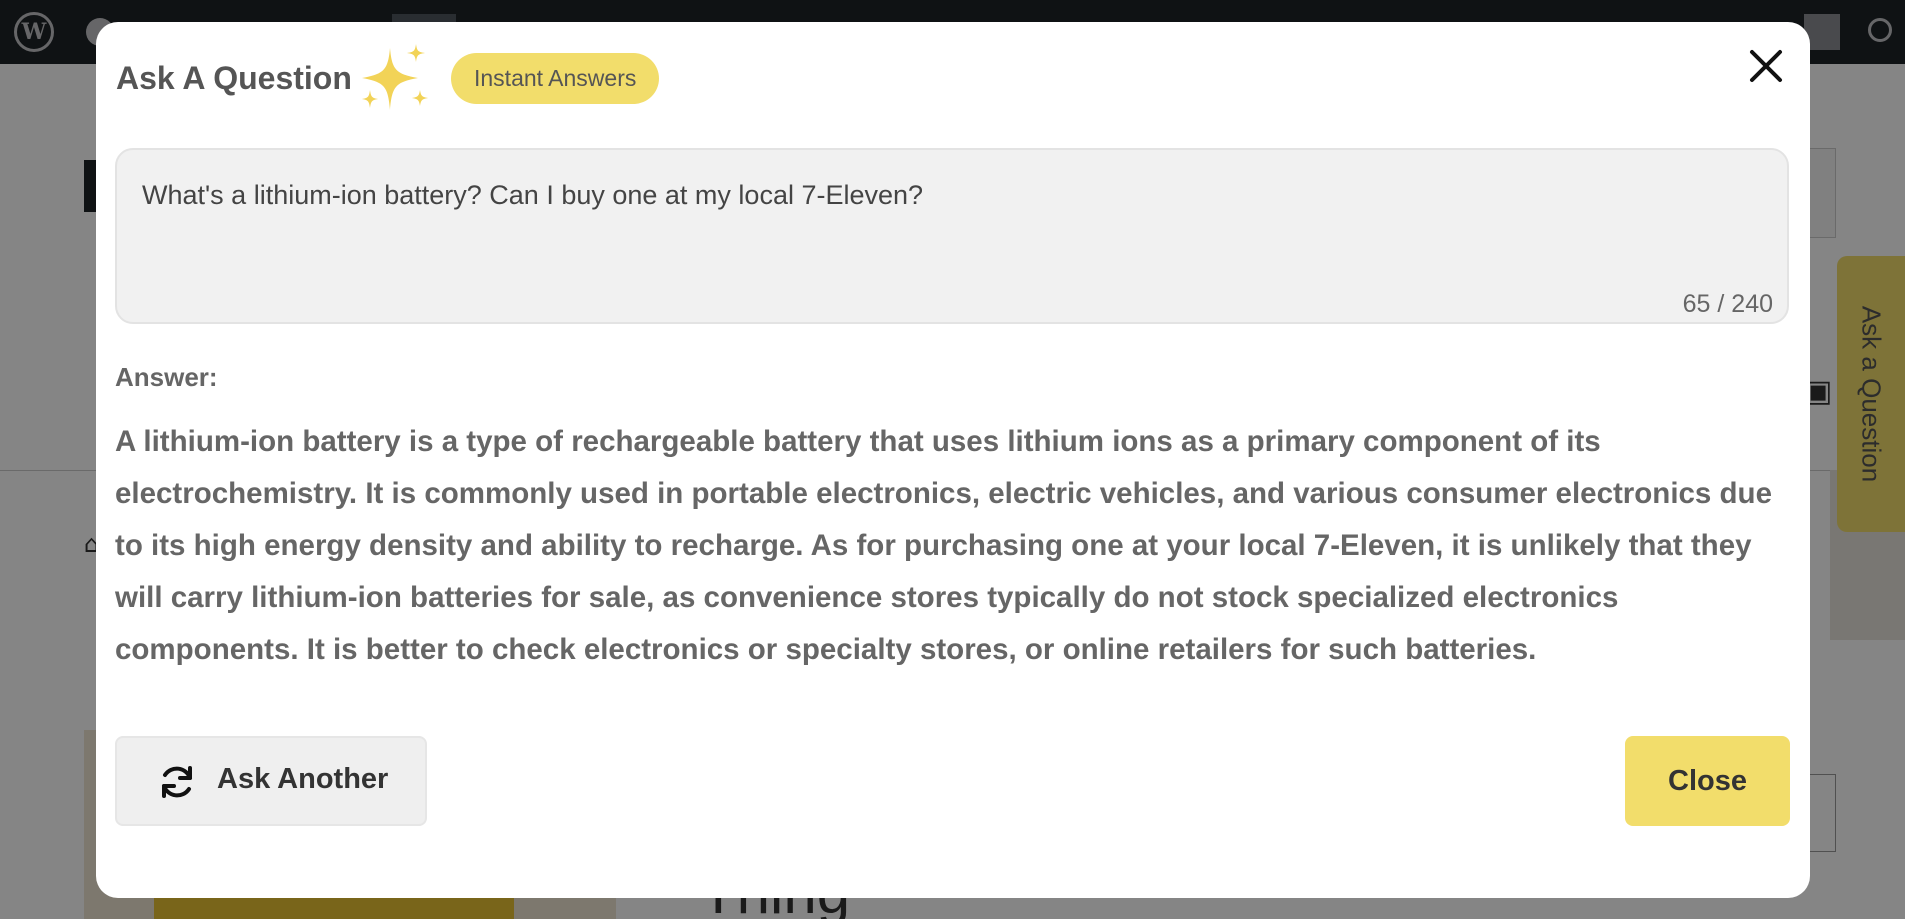 The width and height of the screenshot is (1905, 919). What do you see at coordinates (234, 78) in the screenshot?
I see `modal-title: Ask A Question` at bounding box center [234, 78].